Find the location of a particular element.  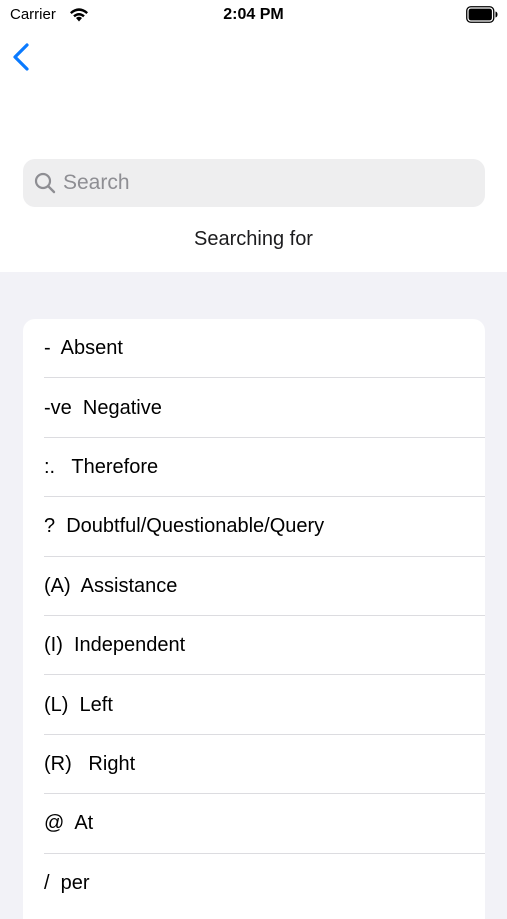

searching-for-label: Searching for is located at coordinates (253, 239).